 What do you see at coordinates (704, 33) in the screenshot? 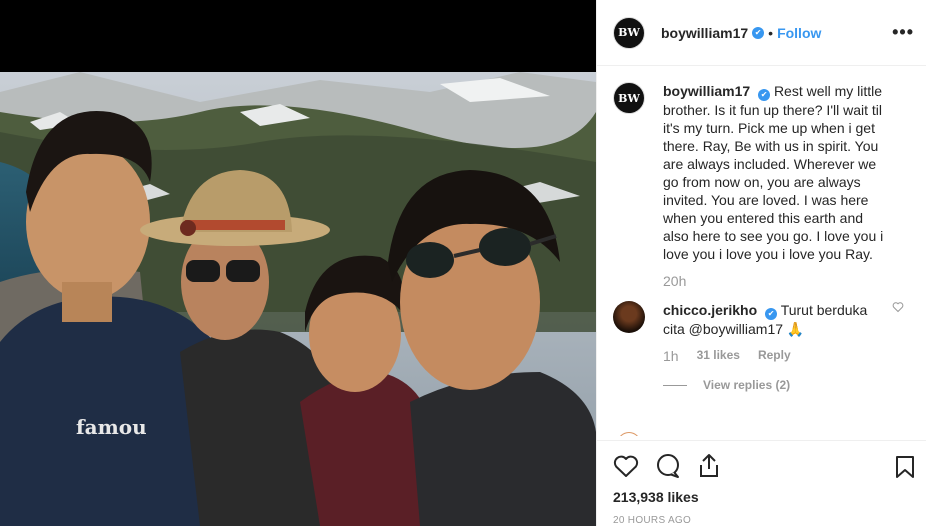
I see `author-username: boywilliam17` at bounding box center [704, 33].